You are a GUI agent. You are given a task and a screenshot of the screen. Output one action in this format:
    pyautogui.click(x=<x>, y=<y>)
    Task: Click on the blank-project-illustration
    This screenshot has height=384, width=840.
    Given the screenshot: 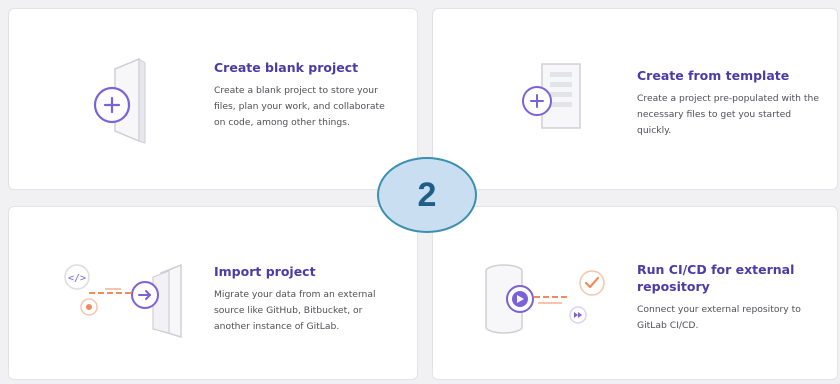 What is the action you would take?
    pyautogui.click(x=129, y=100)
    